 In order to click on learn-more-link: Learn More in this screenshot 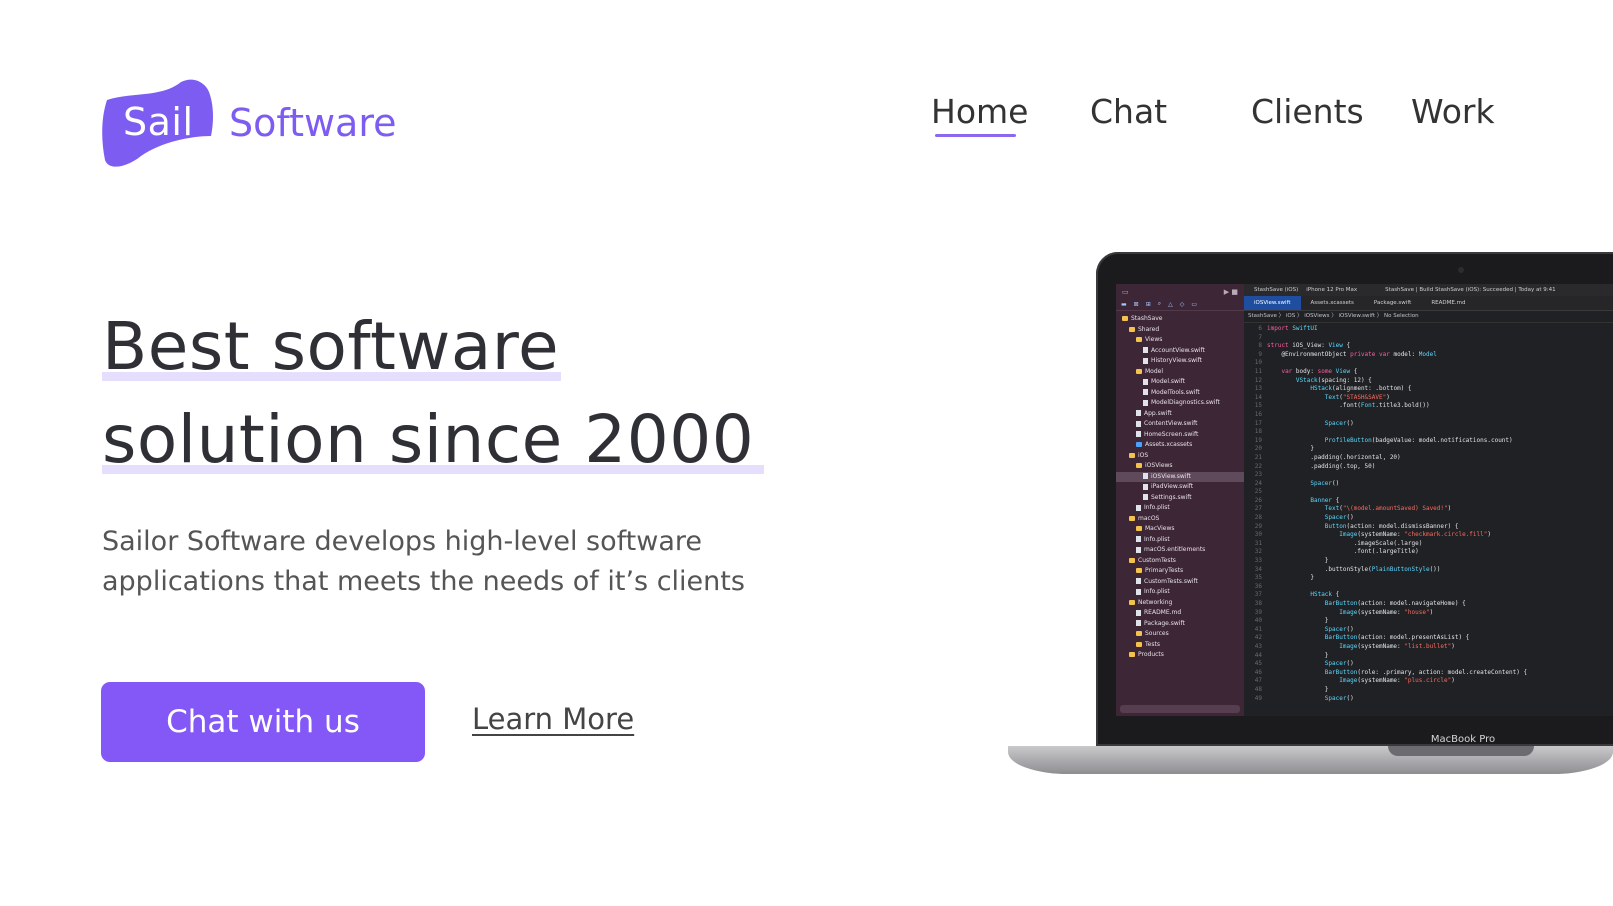, I will do `click(553, 719)`.